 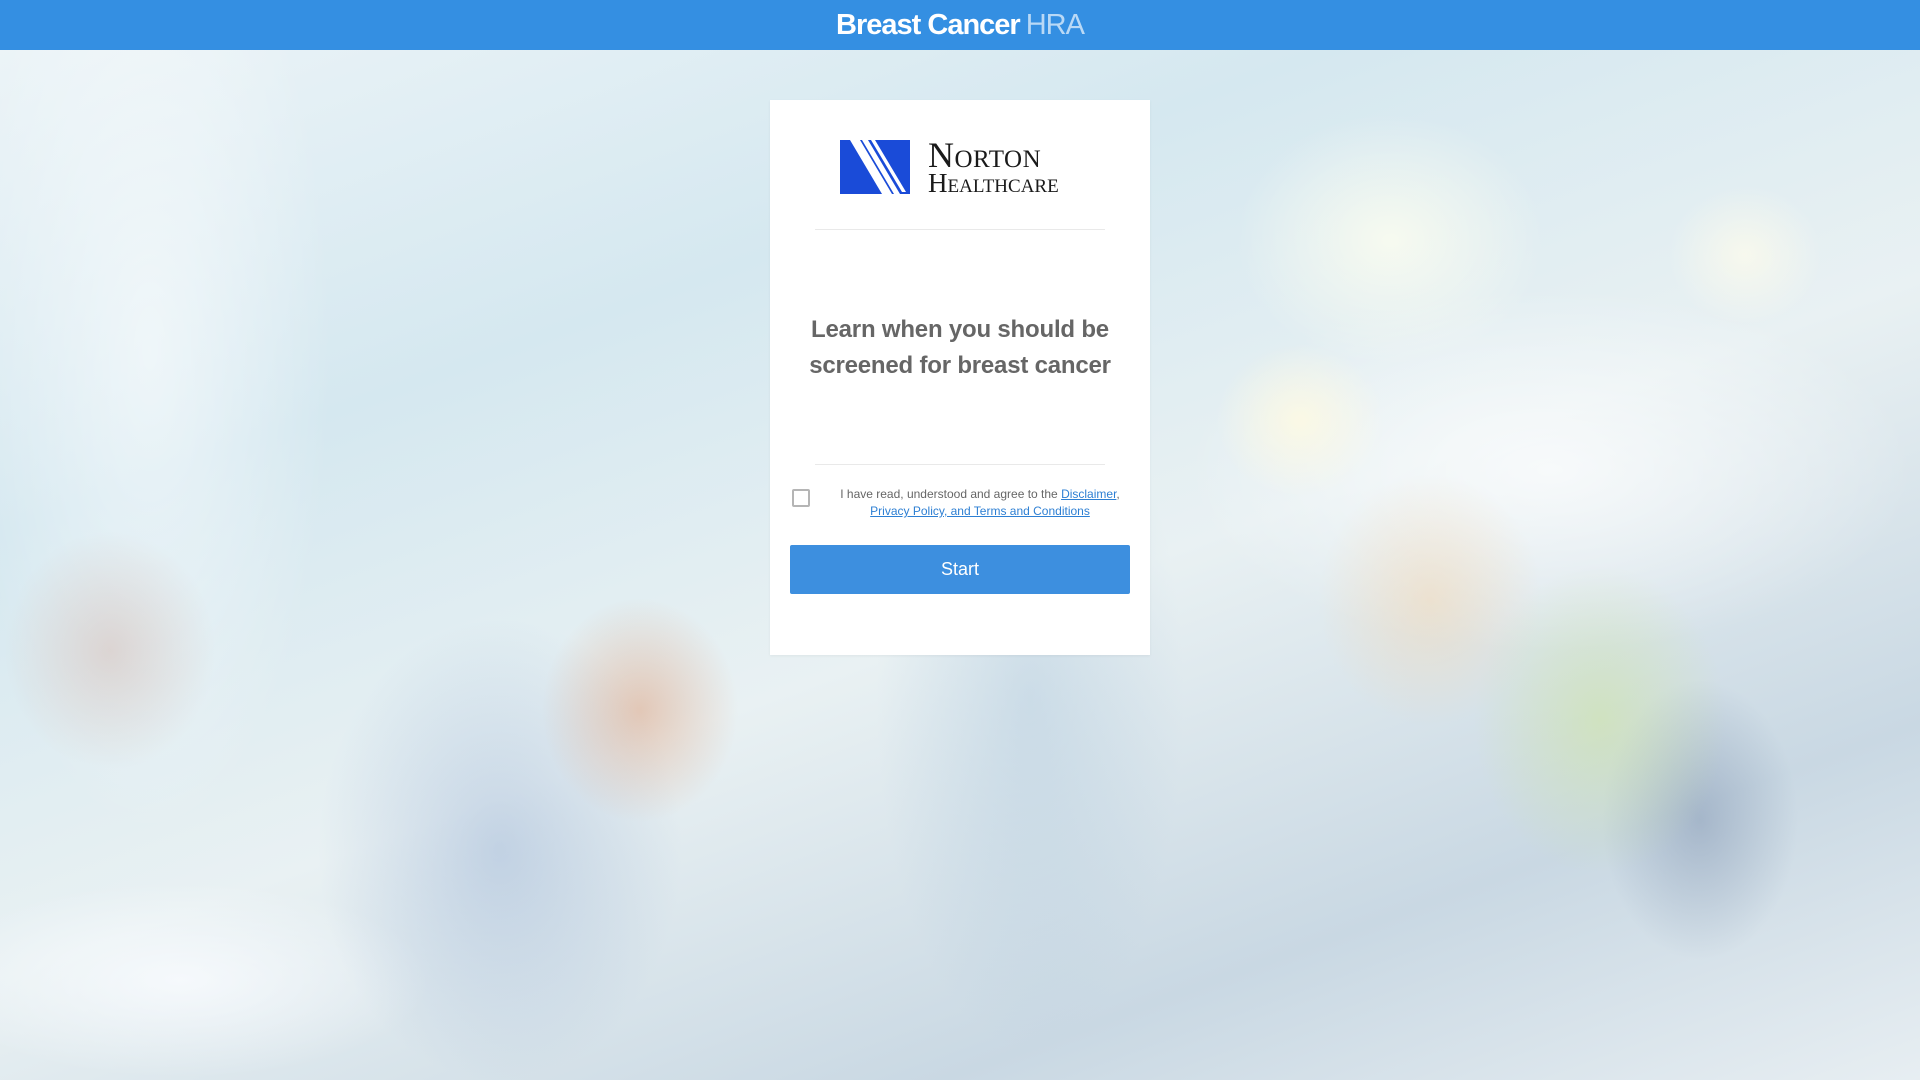 What do you see at coordinates (960, 229) in the screenshot?
I see `top-divider` at bounding box center [960, 229].